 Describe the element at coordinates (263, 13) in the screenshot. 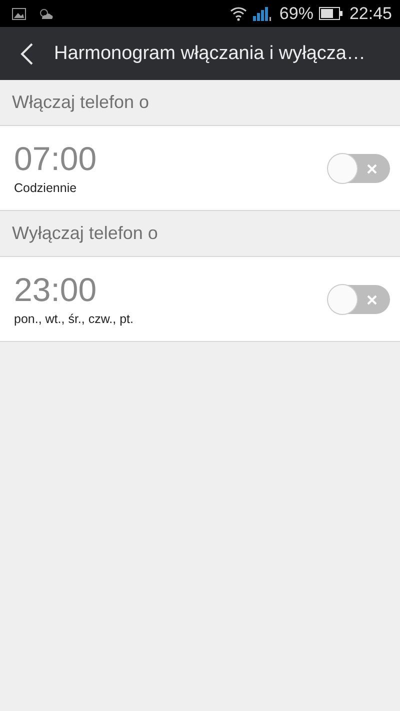

I see `signal-icon` at that location.